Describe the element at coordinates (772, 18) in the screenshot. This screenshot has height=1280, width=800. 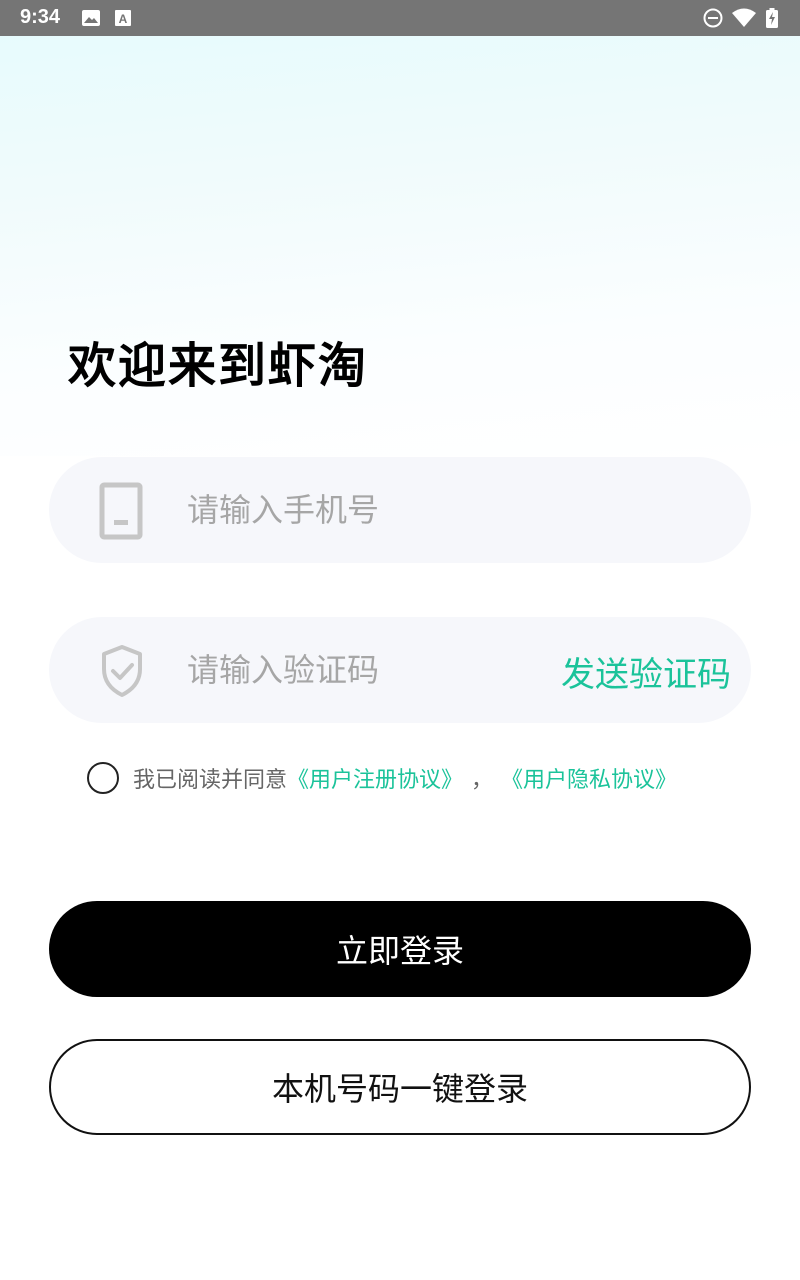
I see `battery-charging-icon` at that location.